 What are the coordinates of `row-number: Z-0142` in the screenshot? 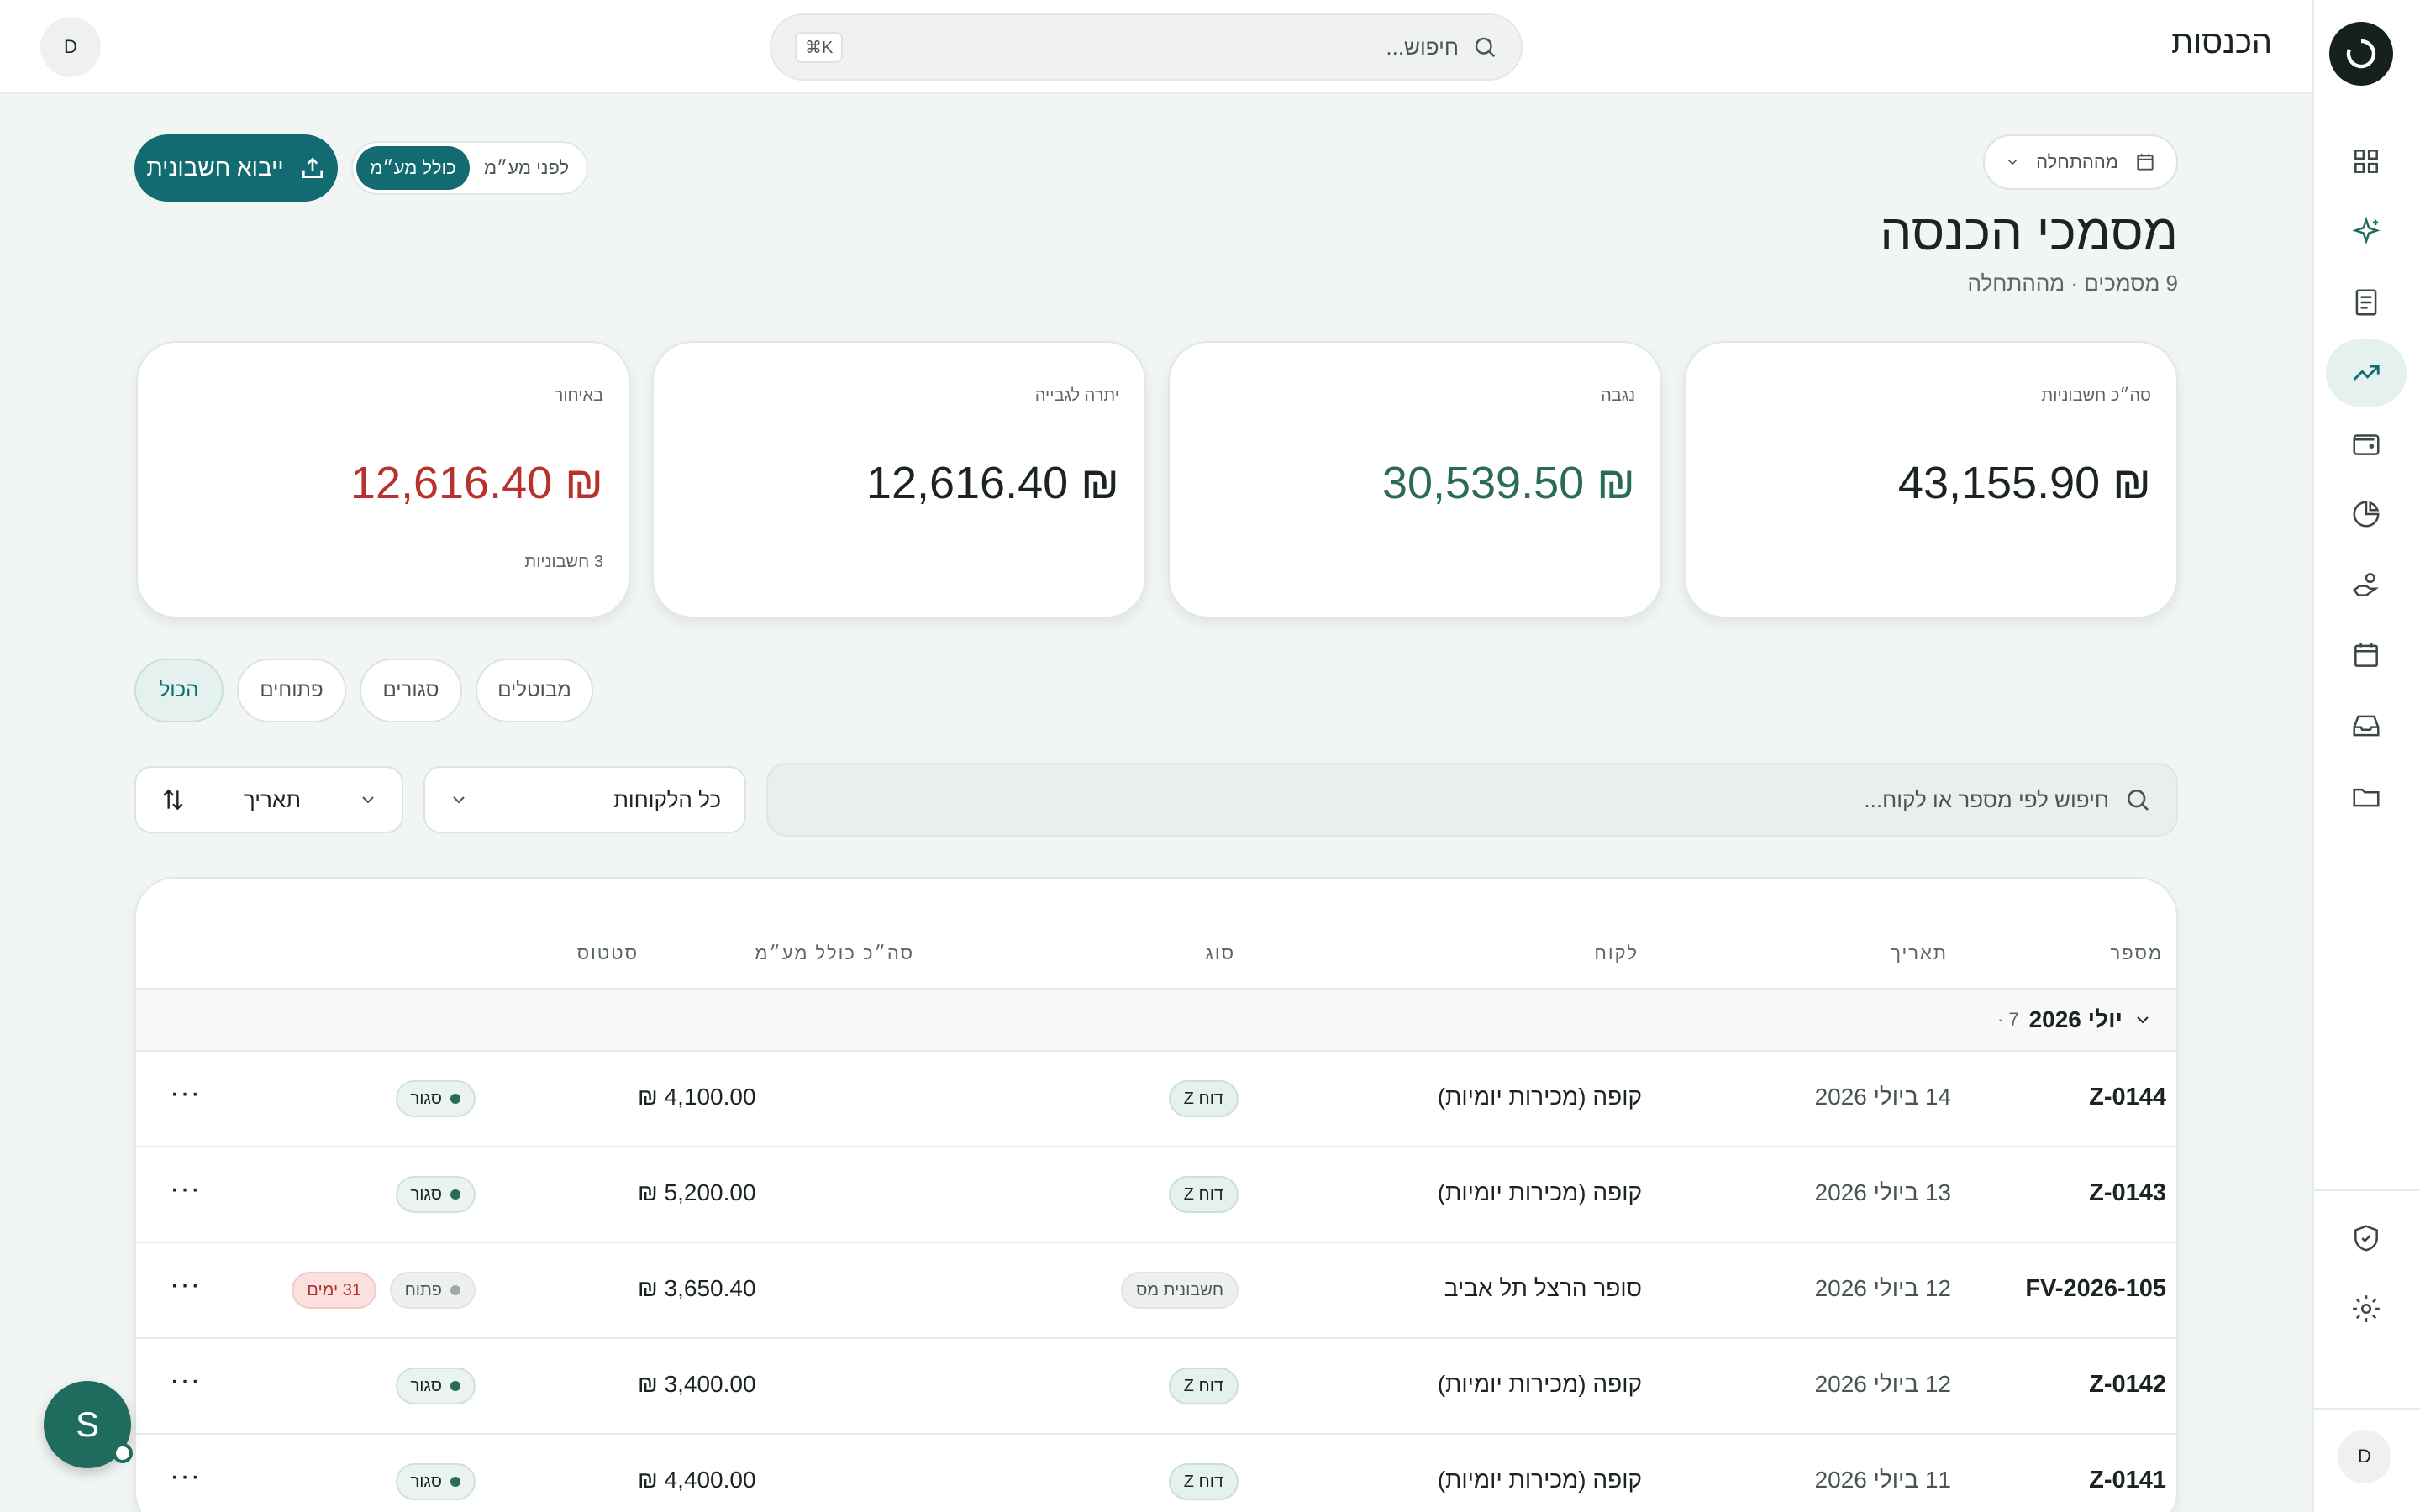 It's located at (2127, 1384).